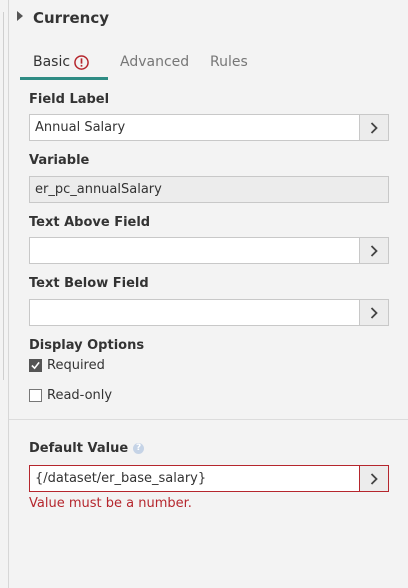 The height and width of the screenshot is (588, 408). What do you see at coordinates (89, 283) in the screenshot?
I see `text-below-label: Text Below Field` at bounding box center [89, 283].